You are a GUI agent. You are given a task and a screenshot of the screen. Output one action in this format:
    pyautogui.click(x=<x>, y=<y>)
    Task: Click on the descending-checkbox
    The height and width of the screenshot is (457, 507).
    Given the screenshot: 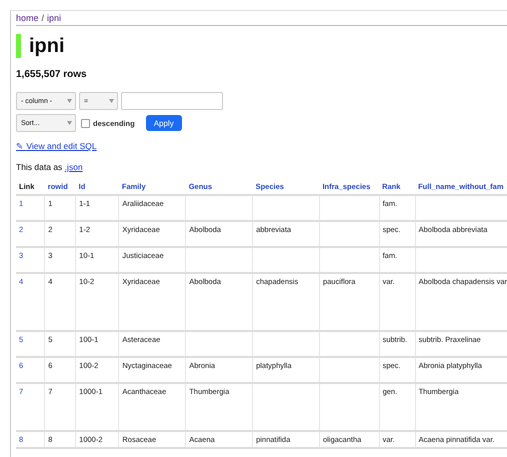 What is the action you would take?
    pyautogui.click(x=85, y=123)
    